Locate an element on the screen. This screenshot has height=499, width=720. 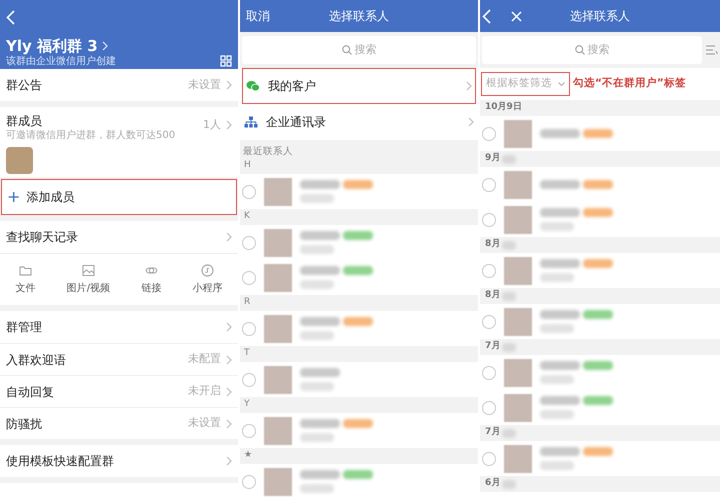
settings-row: 群管理 is located at coordinates (119, 327).